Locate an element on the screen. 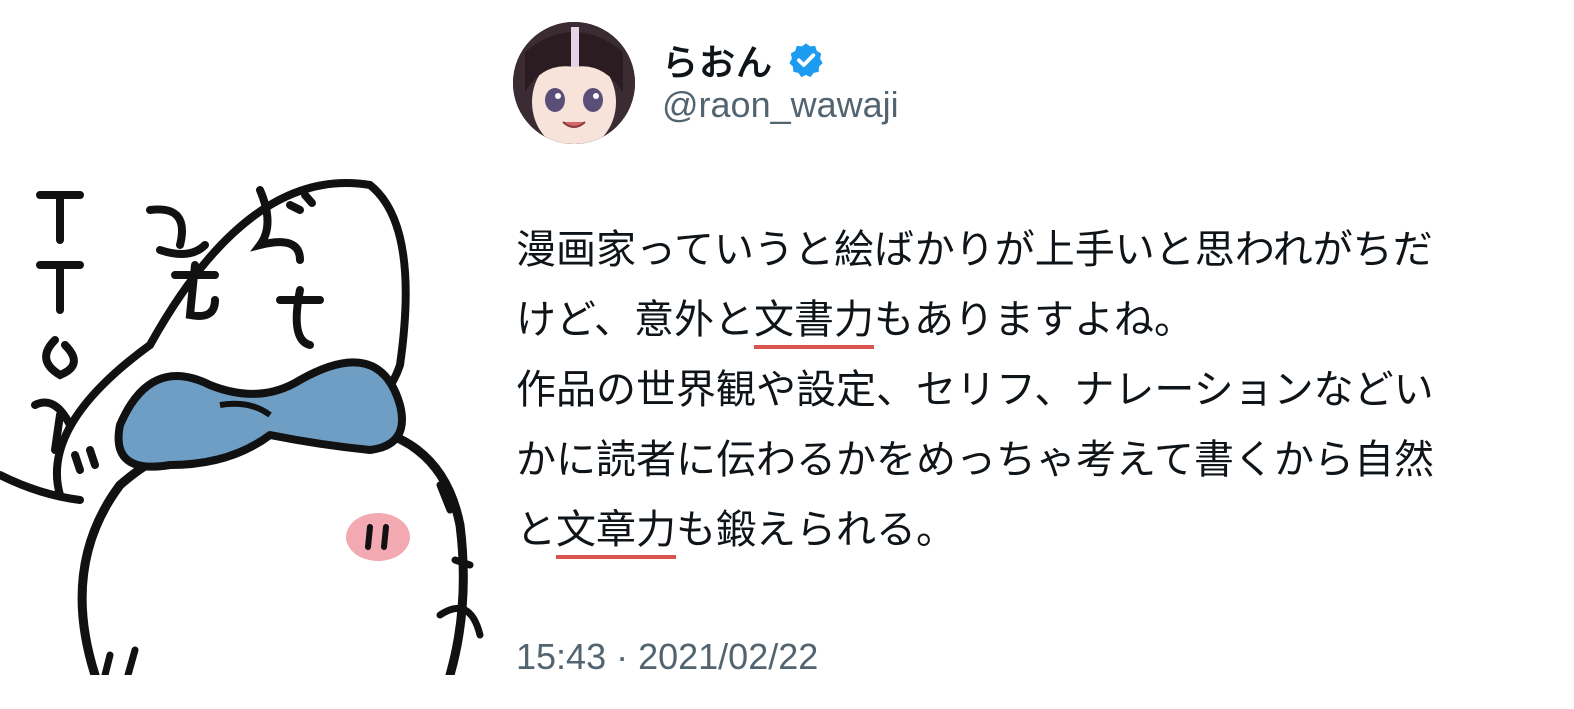  highlight-bunshoryoku-2: 文章力 is located at coordinates (616, 530).